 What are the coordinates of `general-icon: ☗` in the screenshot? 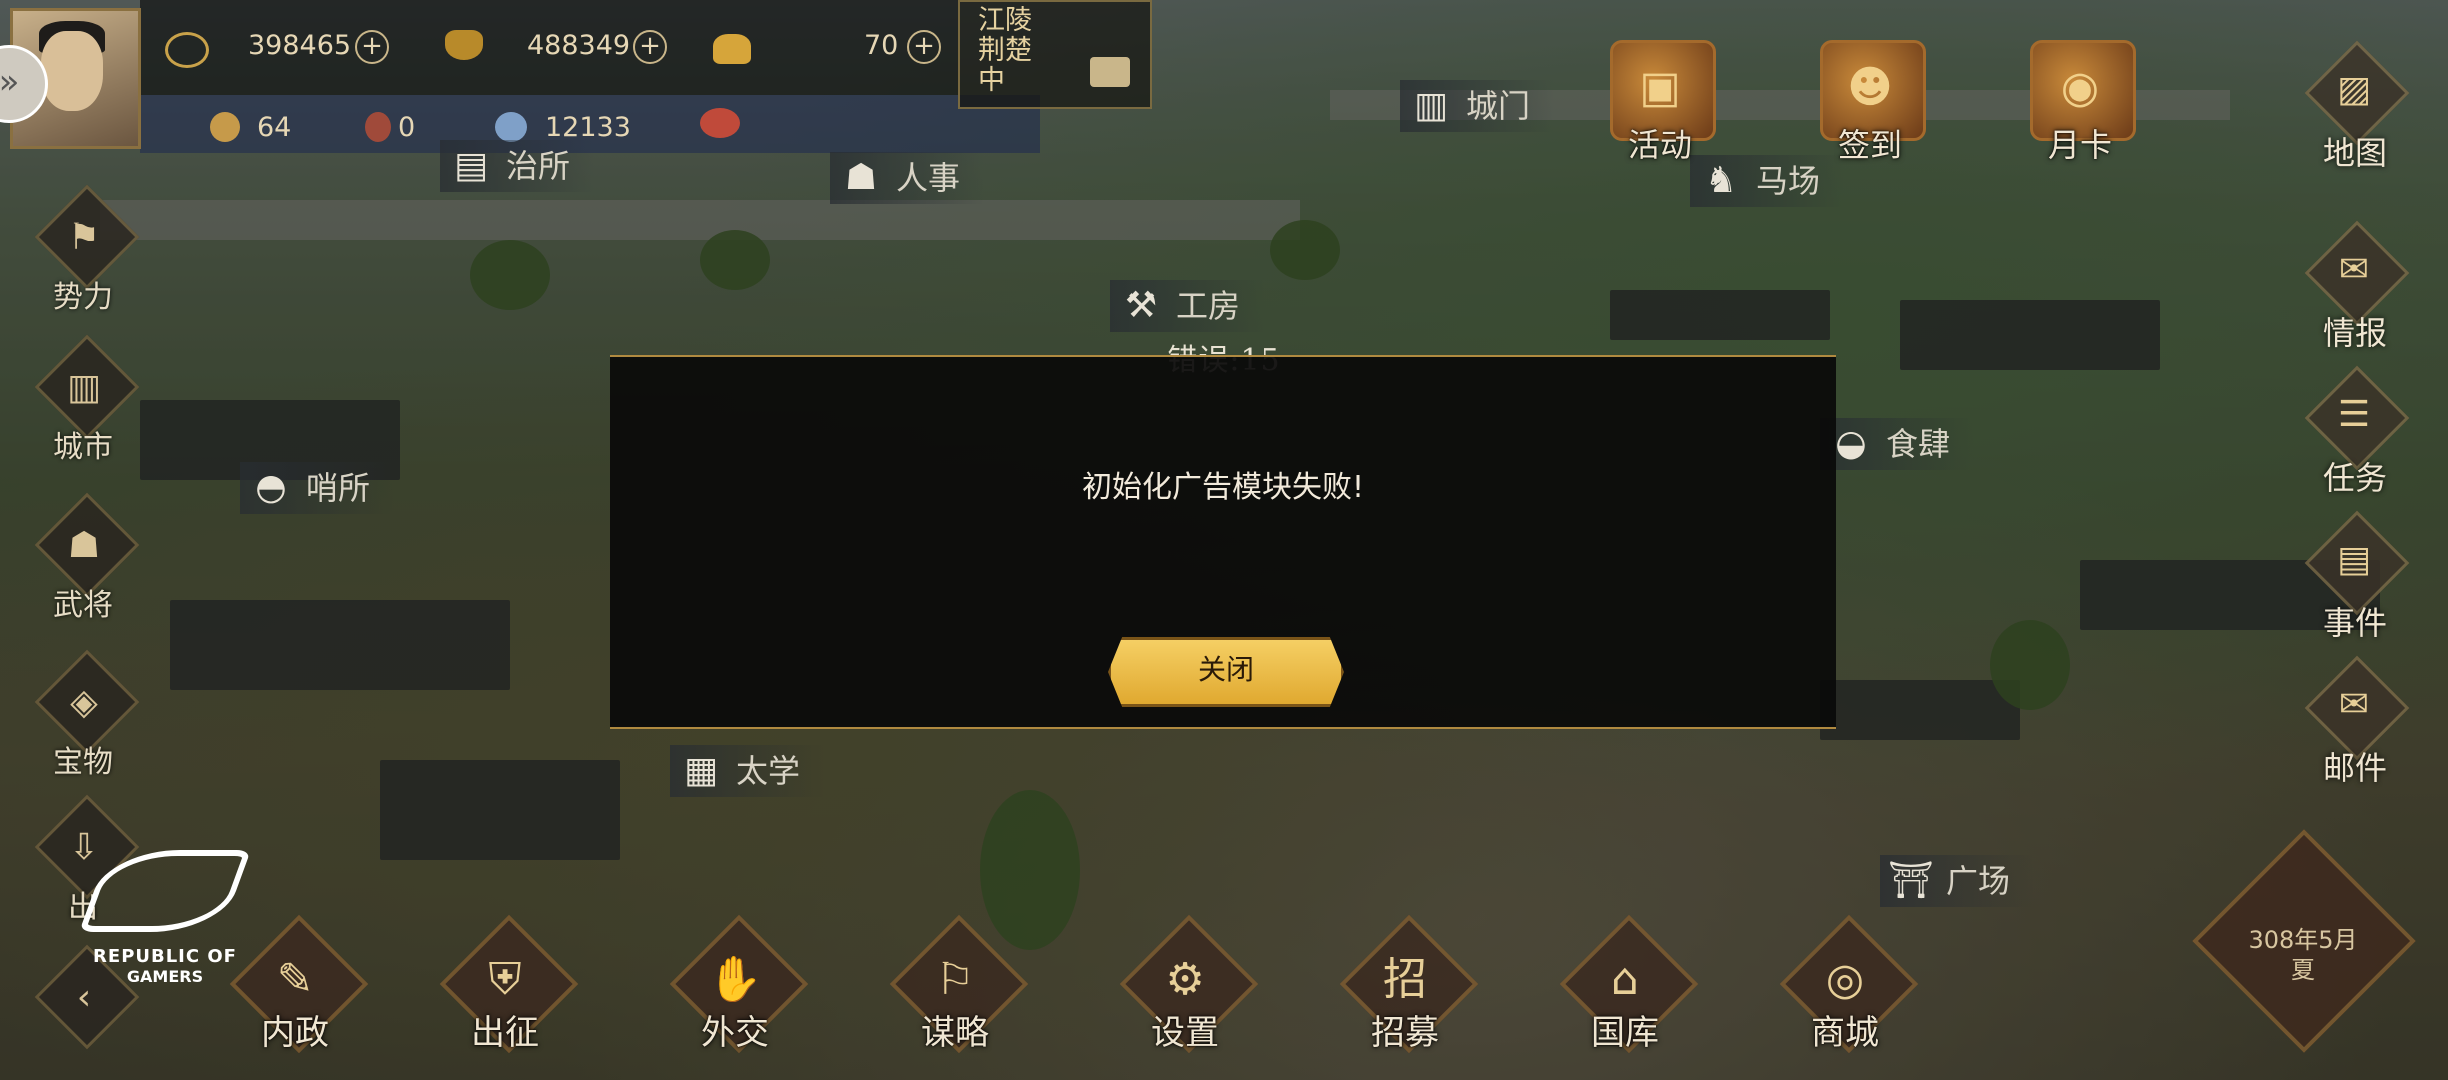 It's located at (84, 545).